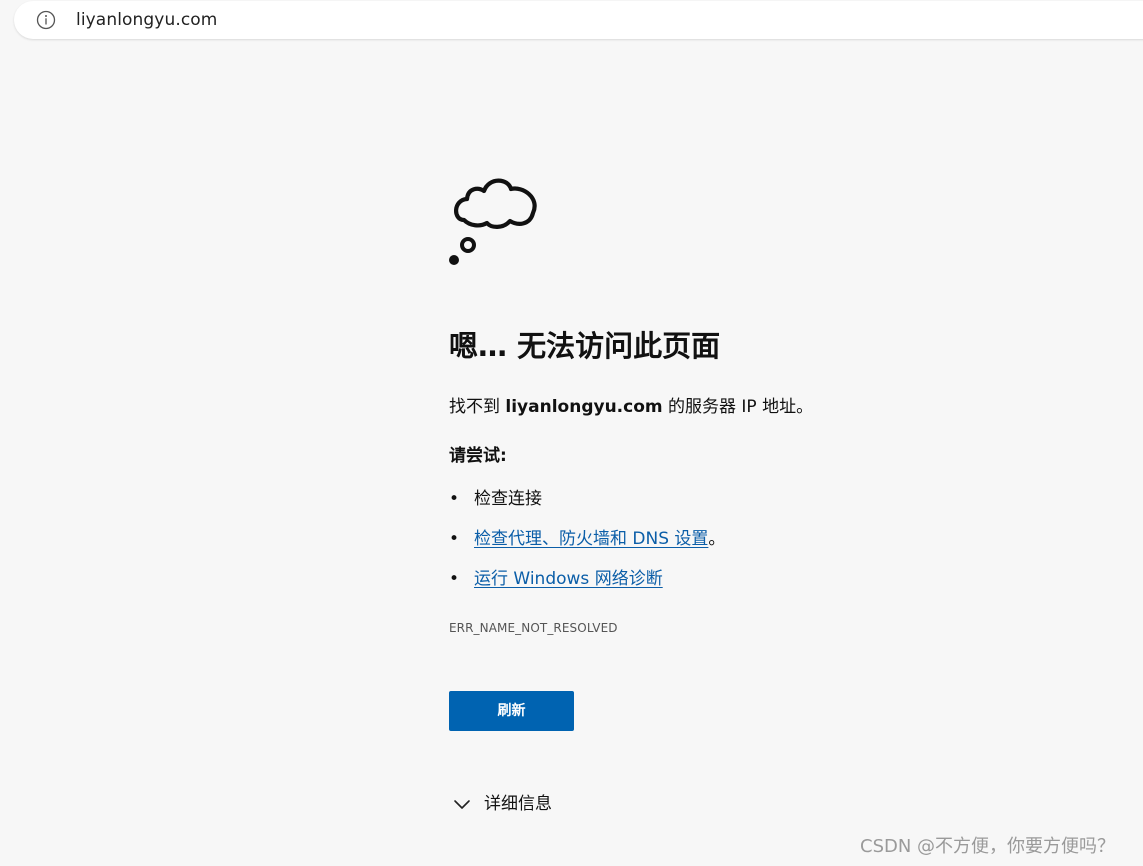 This screenshot has height=866, width=1143. What do you see at coordinates (738, 407) in the screenshot?
I see `message-suffix: 的服务器 IP 地址。` at bounding box center [738, 407].